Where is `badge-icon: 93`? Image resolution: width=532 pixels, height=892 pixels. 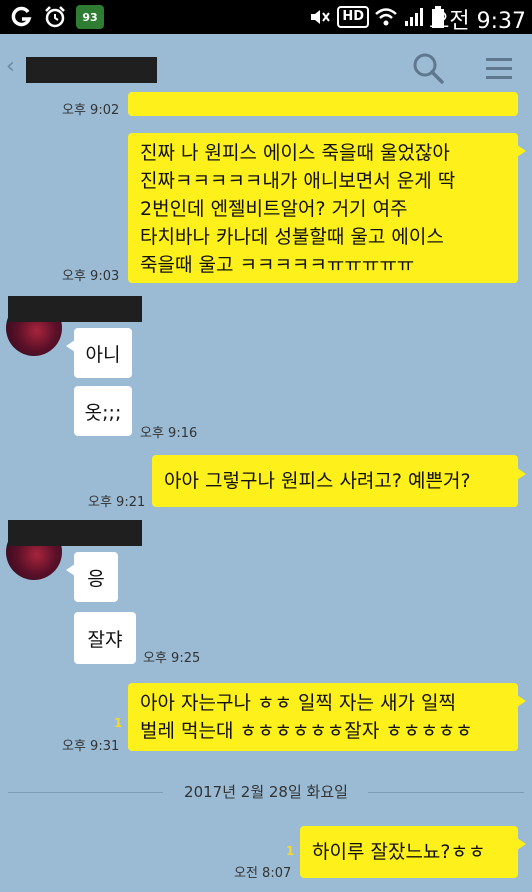 badge-icon: 93 is located at coordinates (90, 17).